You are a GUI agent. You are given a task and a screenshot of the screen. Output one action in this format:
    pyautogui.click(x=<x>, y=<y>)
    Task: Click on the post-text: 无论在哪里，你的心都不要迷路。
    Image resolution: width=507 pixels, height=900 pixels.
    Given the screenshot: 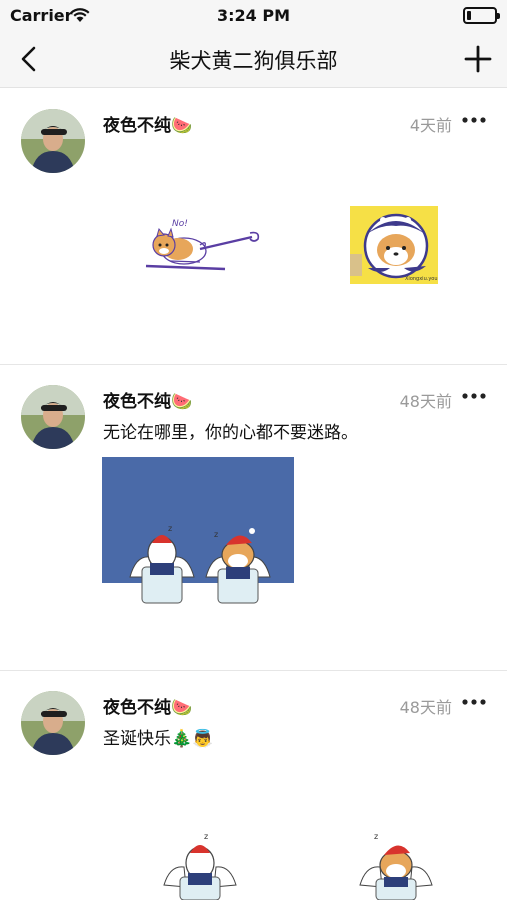 What is the action you would take?
    pyautogui.click(x=230, y=433)
    